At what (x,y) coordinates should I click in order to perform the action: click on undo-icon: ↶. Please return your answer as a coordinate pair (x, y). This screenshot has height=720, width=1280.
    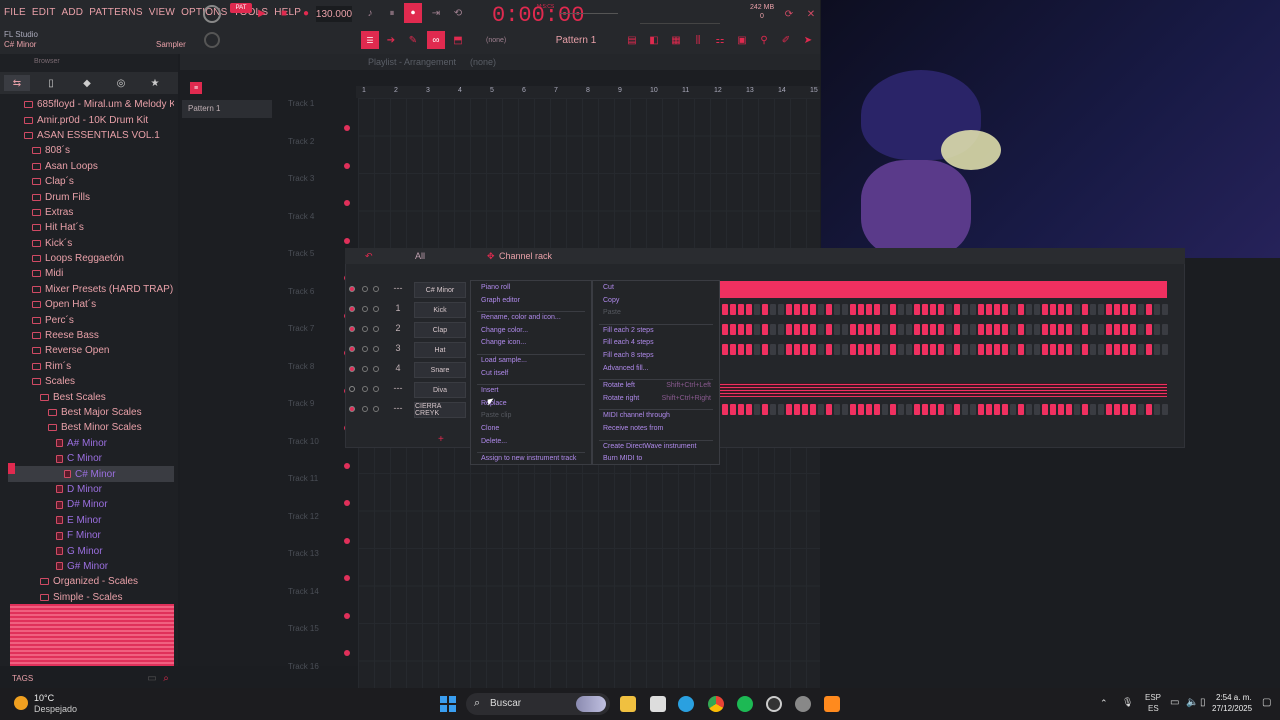
    Looking at the image, I should click on (369, 256).